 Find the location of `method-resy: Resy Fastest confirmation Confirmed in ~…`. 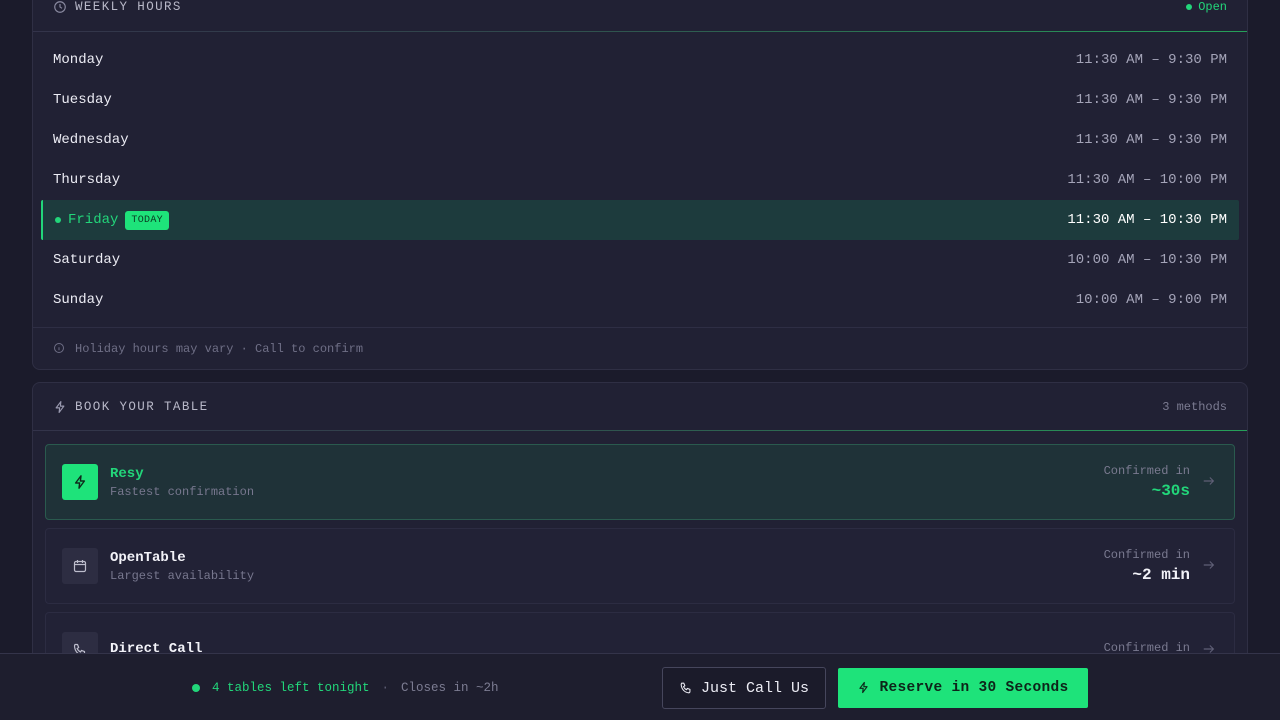

method-resy: Resy Fastest confirmation Confirmed in ~… is located at coordinates (640, 482).